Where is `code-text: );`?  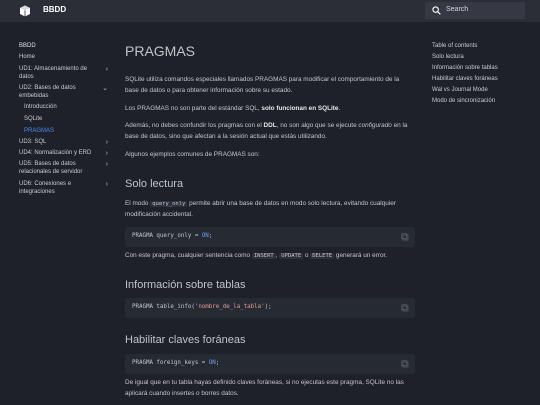
code-text: ); is located at coordinates (268, 307).